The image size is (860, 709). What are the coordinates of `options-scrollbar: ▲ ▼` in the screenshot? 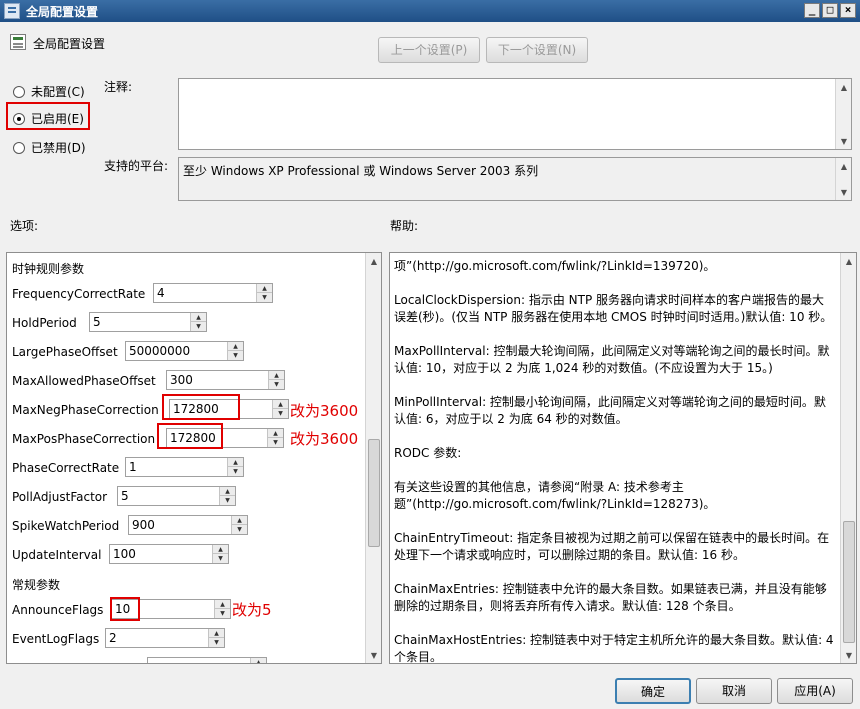 It's located at (373, 458).